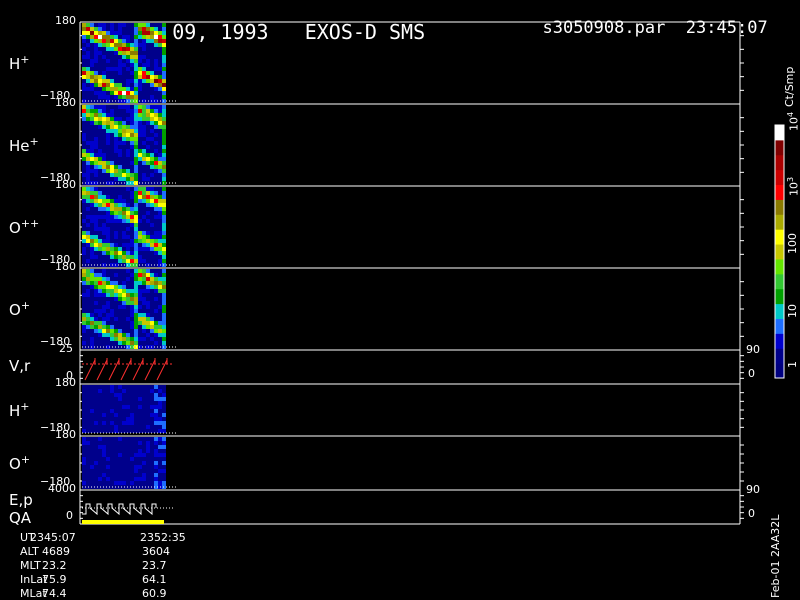  What do you see at coordinates (19, 63) in the screenshot?
I see `panel-label-h_plus: H+` at bounding box center [19, 63].